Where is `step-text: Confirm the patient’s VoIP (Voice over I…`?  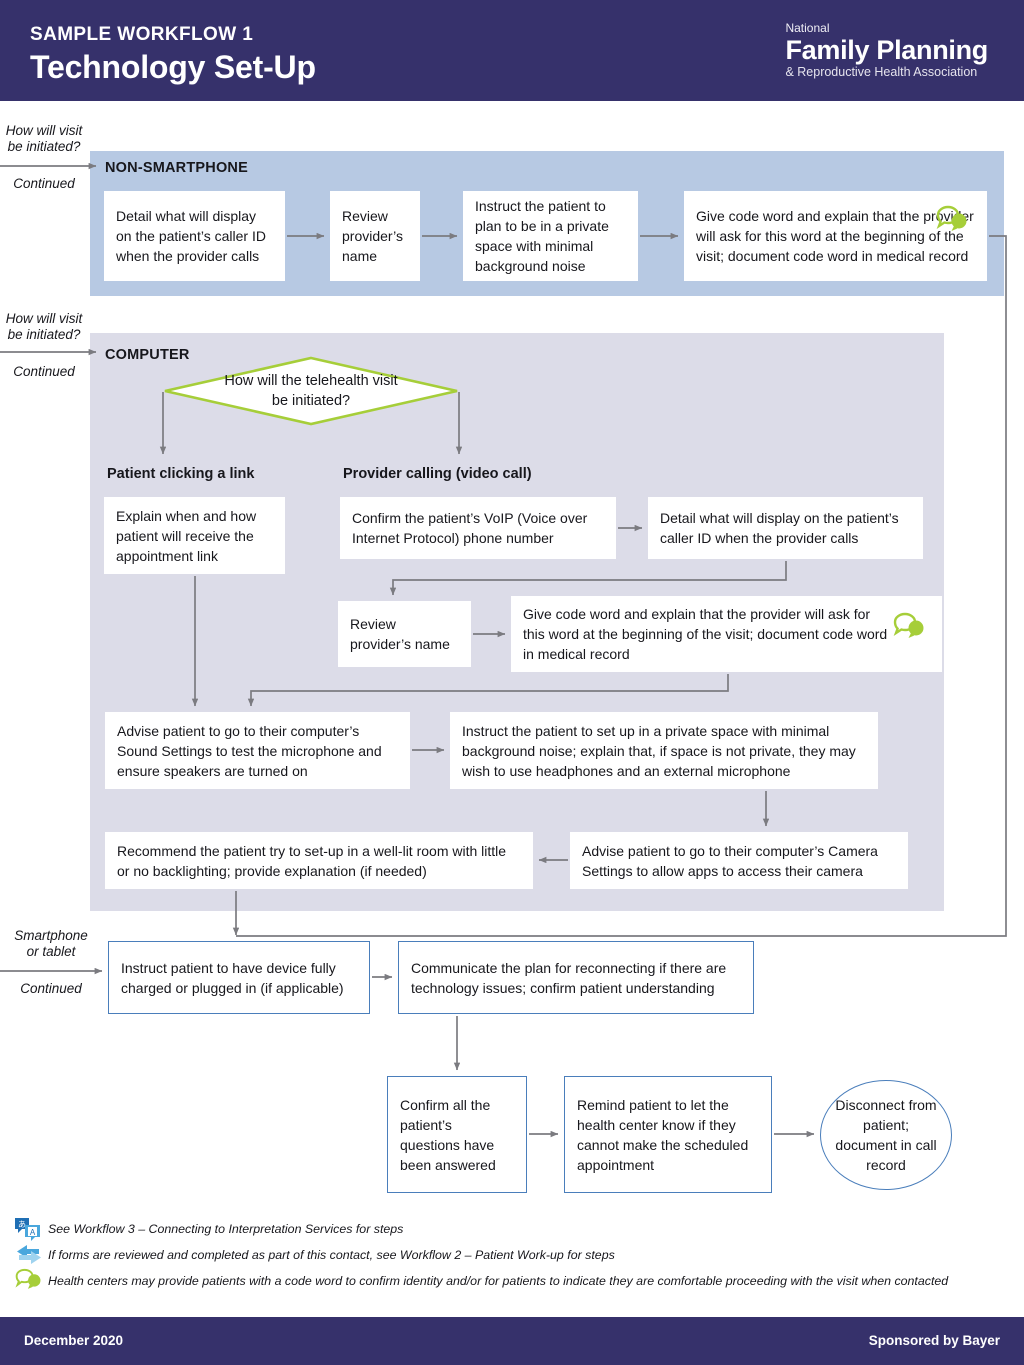
step-text: Confirm the patient’s VoIP (Voice over I… is located at coordinates (470, 528).